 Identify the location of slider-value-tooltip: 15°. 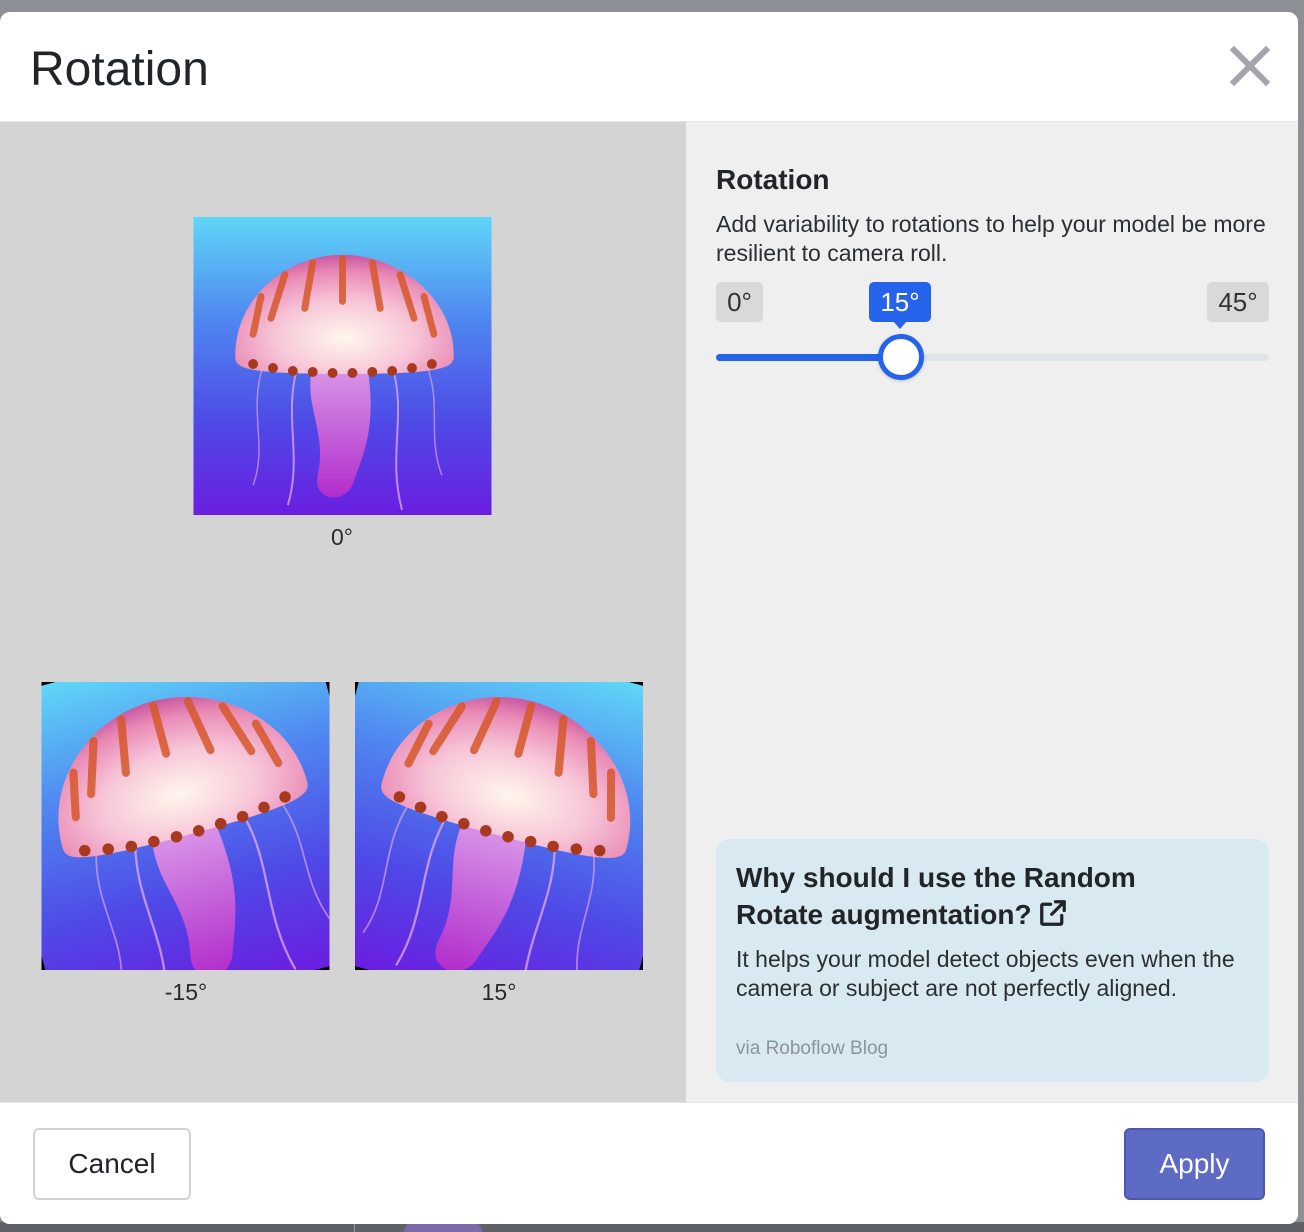
(900, 305).